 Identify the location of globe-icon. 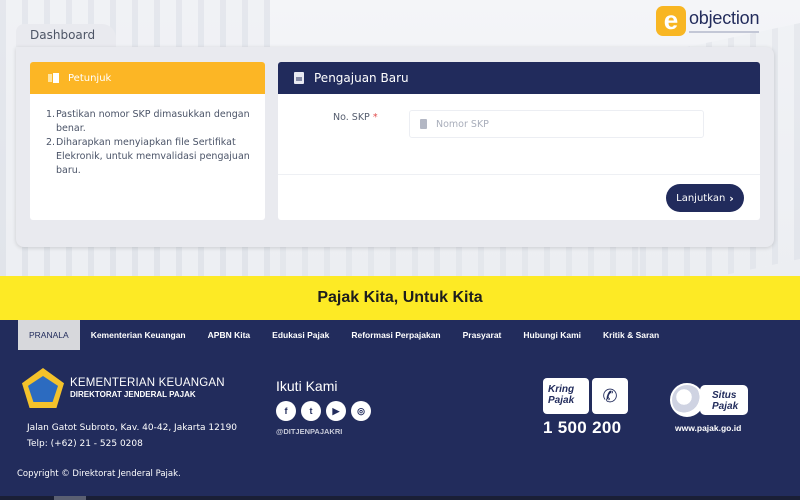
(687, 400).